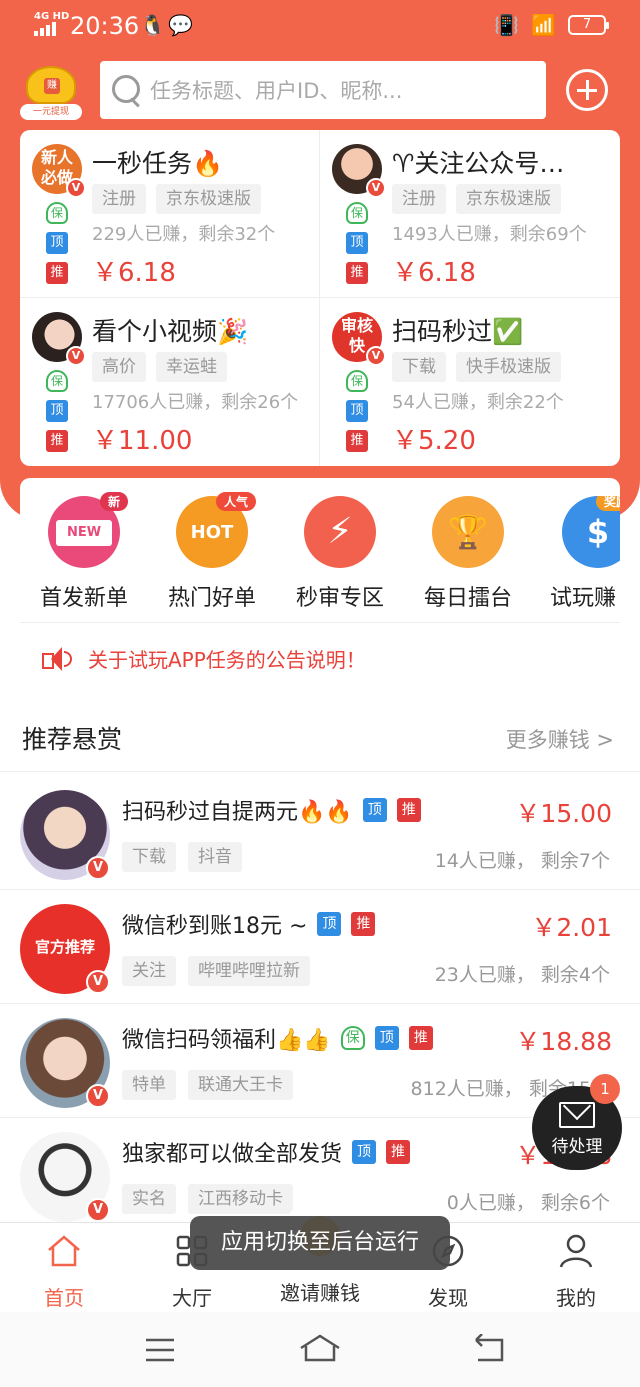 The height and width of the screenshot is (1387, 640). I want to click on category-hot-orders: HOT 人气 热门好单, so click(212, 552).